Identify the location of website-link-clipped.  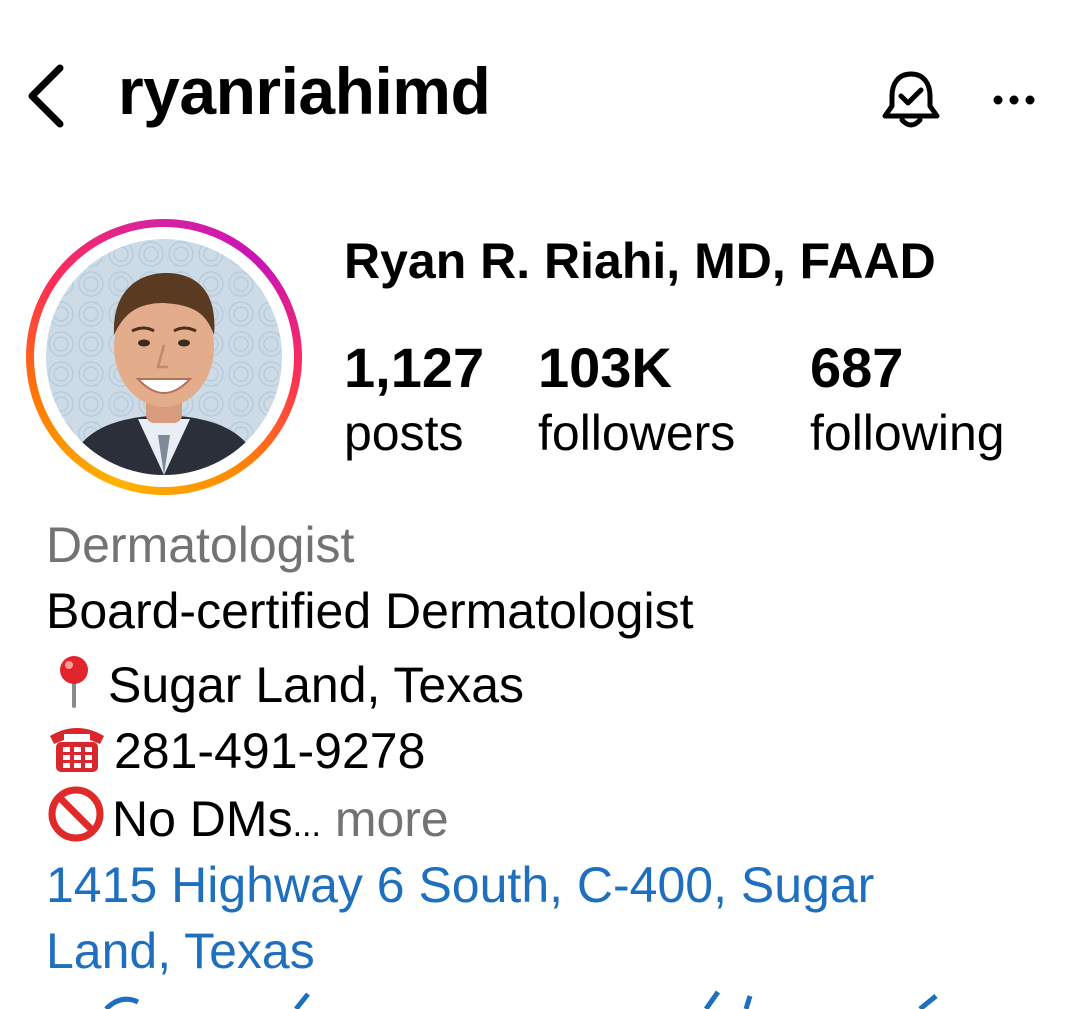
(496, 999).